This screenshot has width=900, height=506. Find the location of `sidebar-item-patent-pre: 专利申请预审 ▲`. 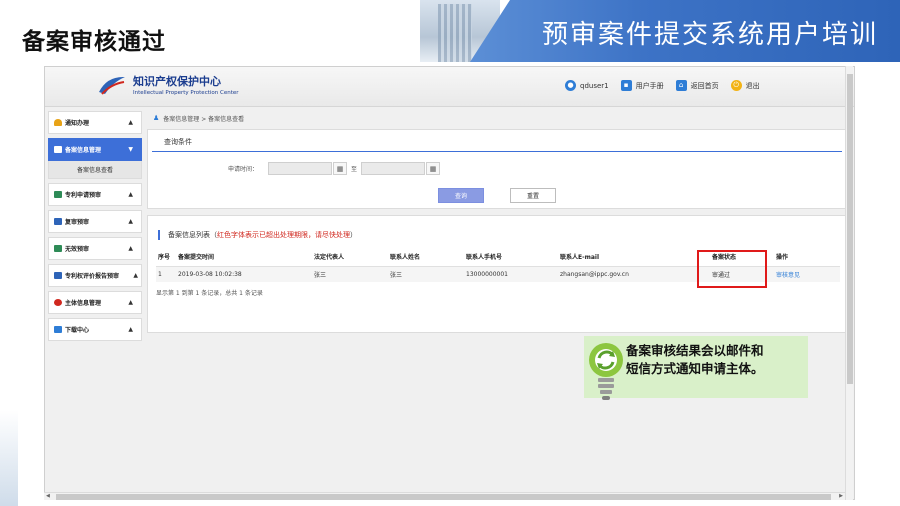

sidebar-item-patent-pre: 专利申请预审 ▲ is located at coordinates (95, 194).